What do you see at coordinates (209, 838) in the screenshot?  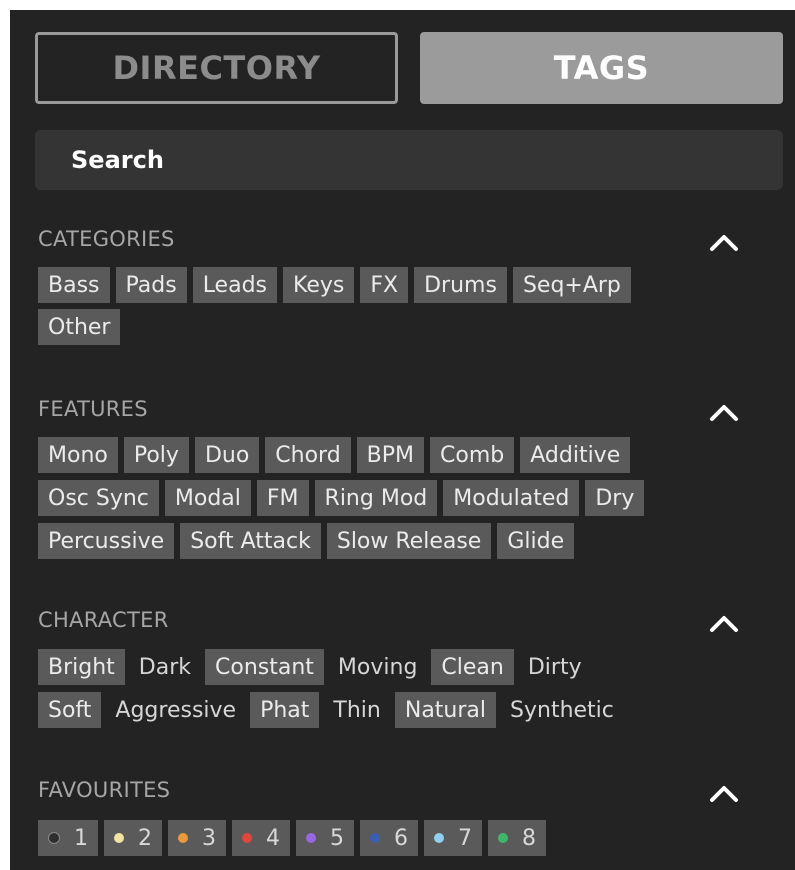 I see `favourite-number: 3` at bounding box center [209, 838].